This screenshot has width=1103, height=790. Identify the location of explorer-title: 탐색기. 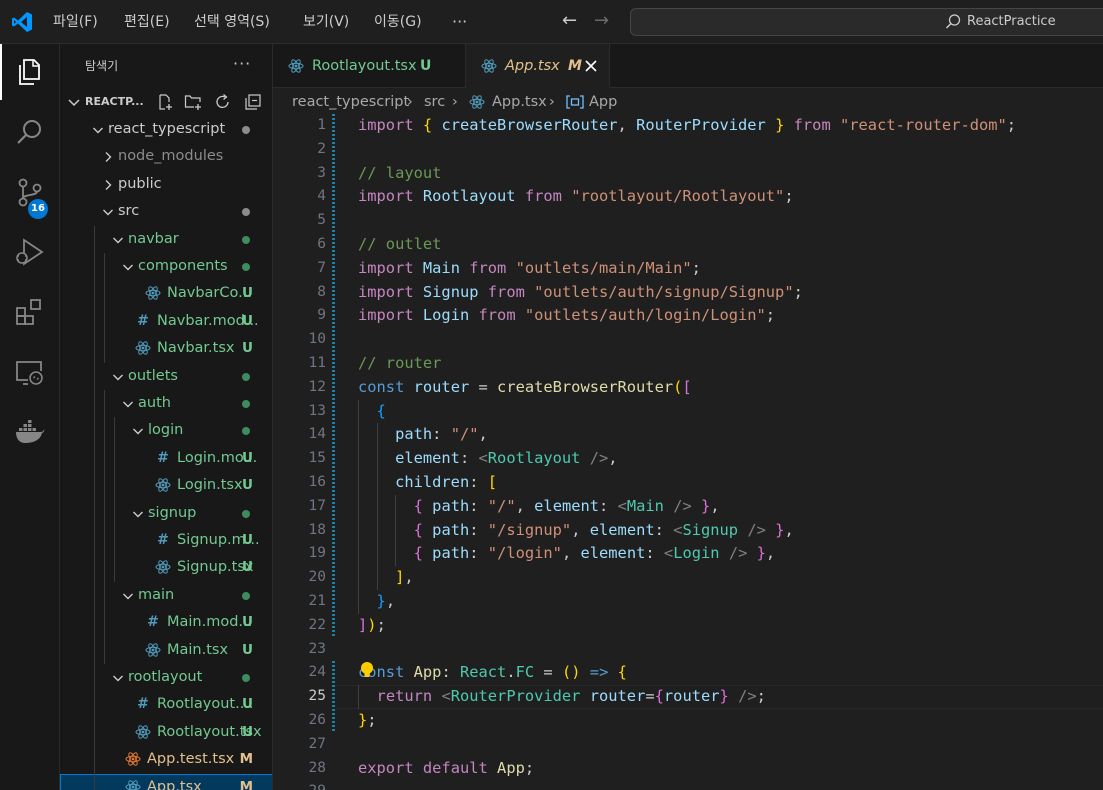
(102, 66).